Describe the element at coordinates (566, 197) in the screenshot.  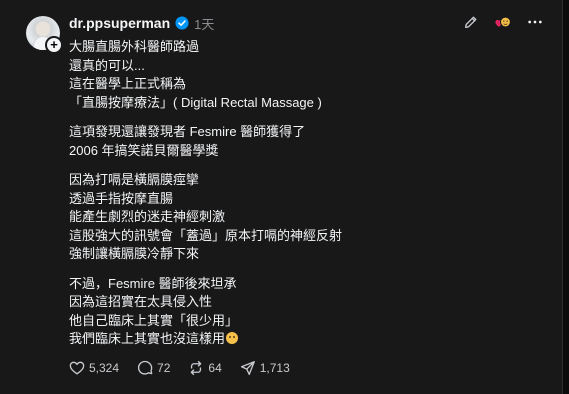
I see `page-edge` at that location.